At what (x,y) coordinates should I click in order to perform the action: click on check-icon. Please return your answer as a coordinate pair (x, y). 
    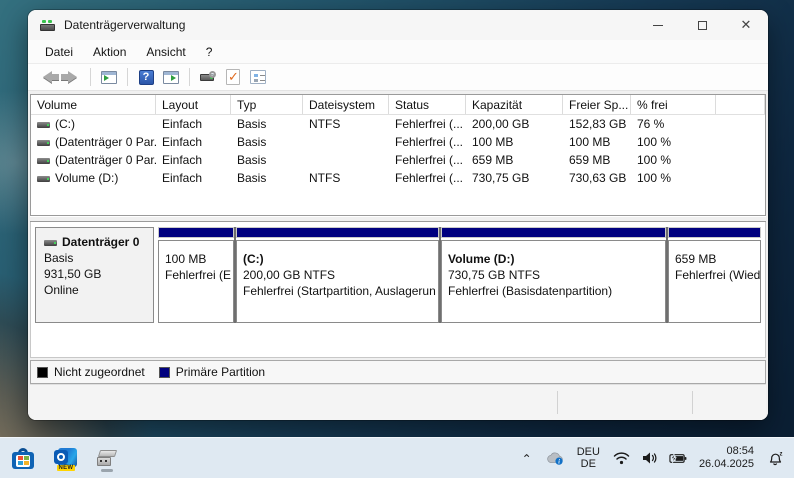
    Looking at the image, I should click on (233, 77).